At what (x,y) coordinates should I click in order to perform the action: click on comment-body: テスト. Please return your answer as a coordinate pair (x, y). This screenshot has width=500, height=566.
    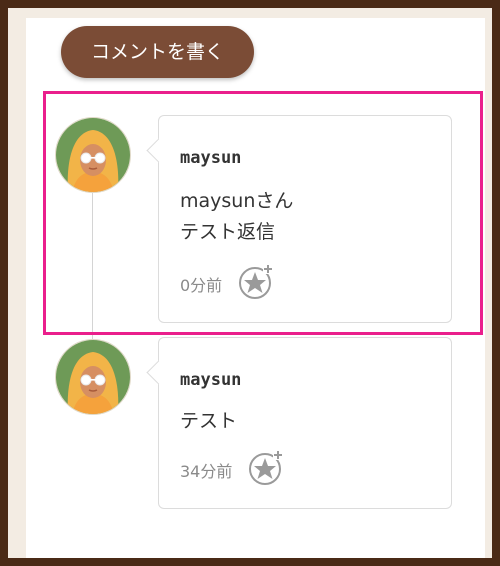
    Looking at the image, I should click on (208, 421).